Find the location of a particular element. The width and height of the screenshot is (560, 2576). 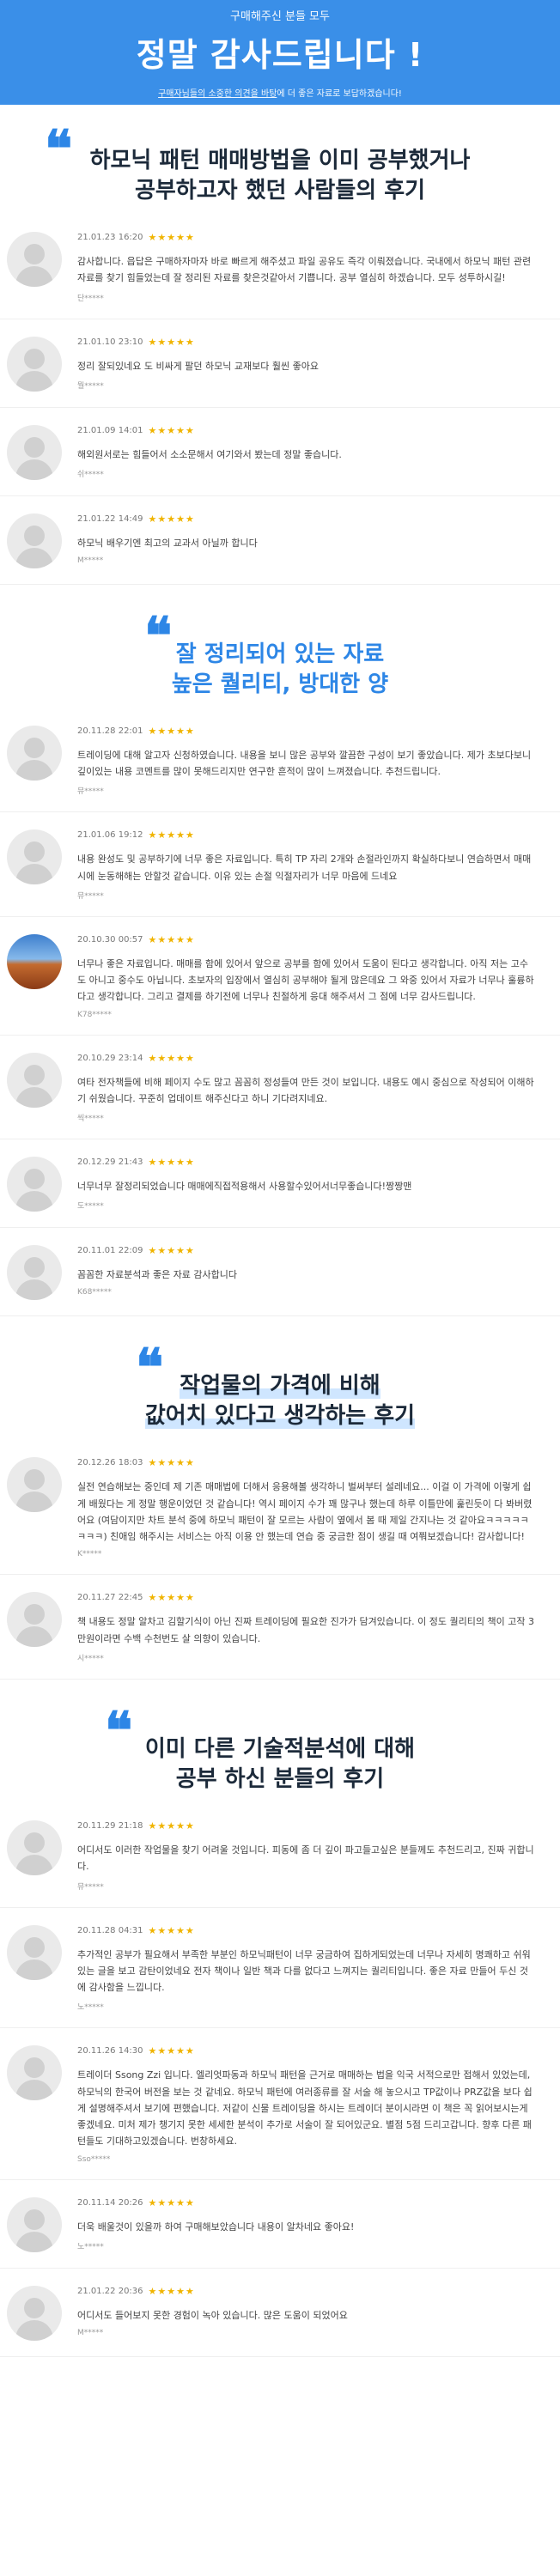

review-text: 어디서도 들어보지 못한 경험이 녹아 있습니다. 많은 도움이 되었어요 is located at coordinates (213, 2315).